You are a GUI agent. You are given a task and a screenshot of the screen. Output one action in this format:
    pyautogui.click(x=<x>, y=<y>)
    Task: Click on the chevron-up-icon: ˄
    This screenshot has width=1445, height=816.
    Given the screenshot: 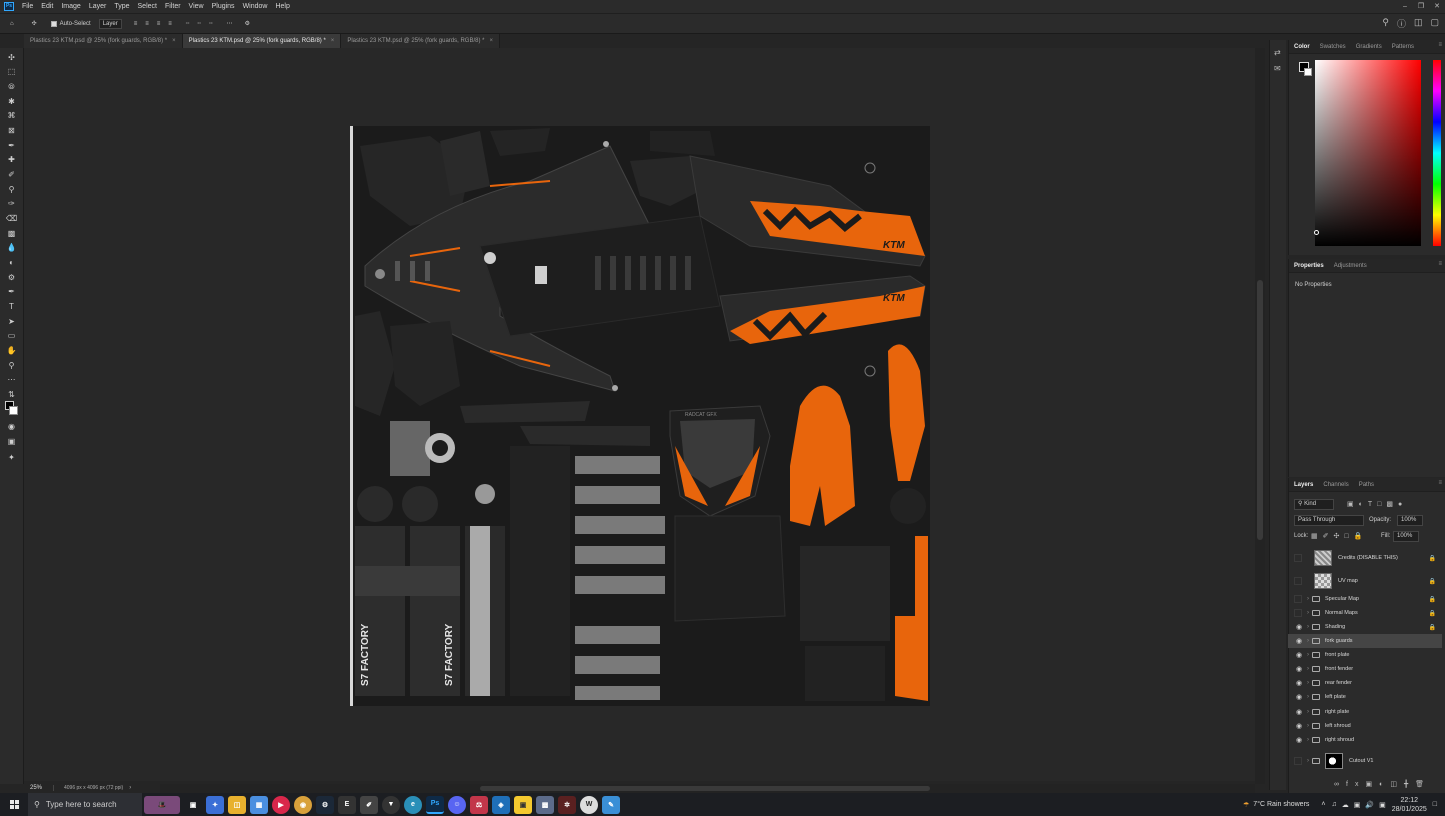 What is the action you would take?
    pyautogui.click(x=1323, y=804)
    